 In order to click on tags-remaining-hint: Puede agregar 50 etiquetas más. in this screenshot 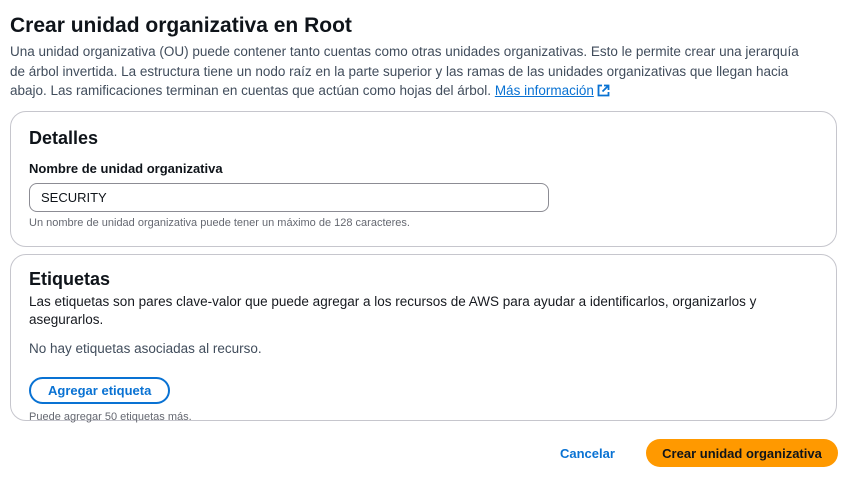, I will do `click(110, 417)`.